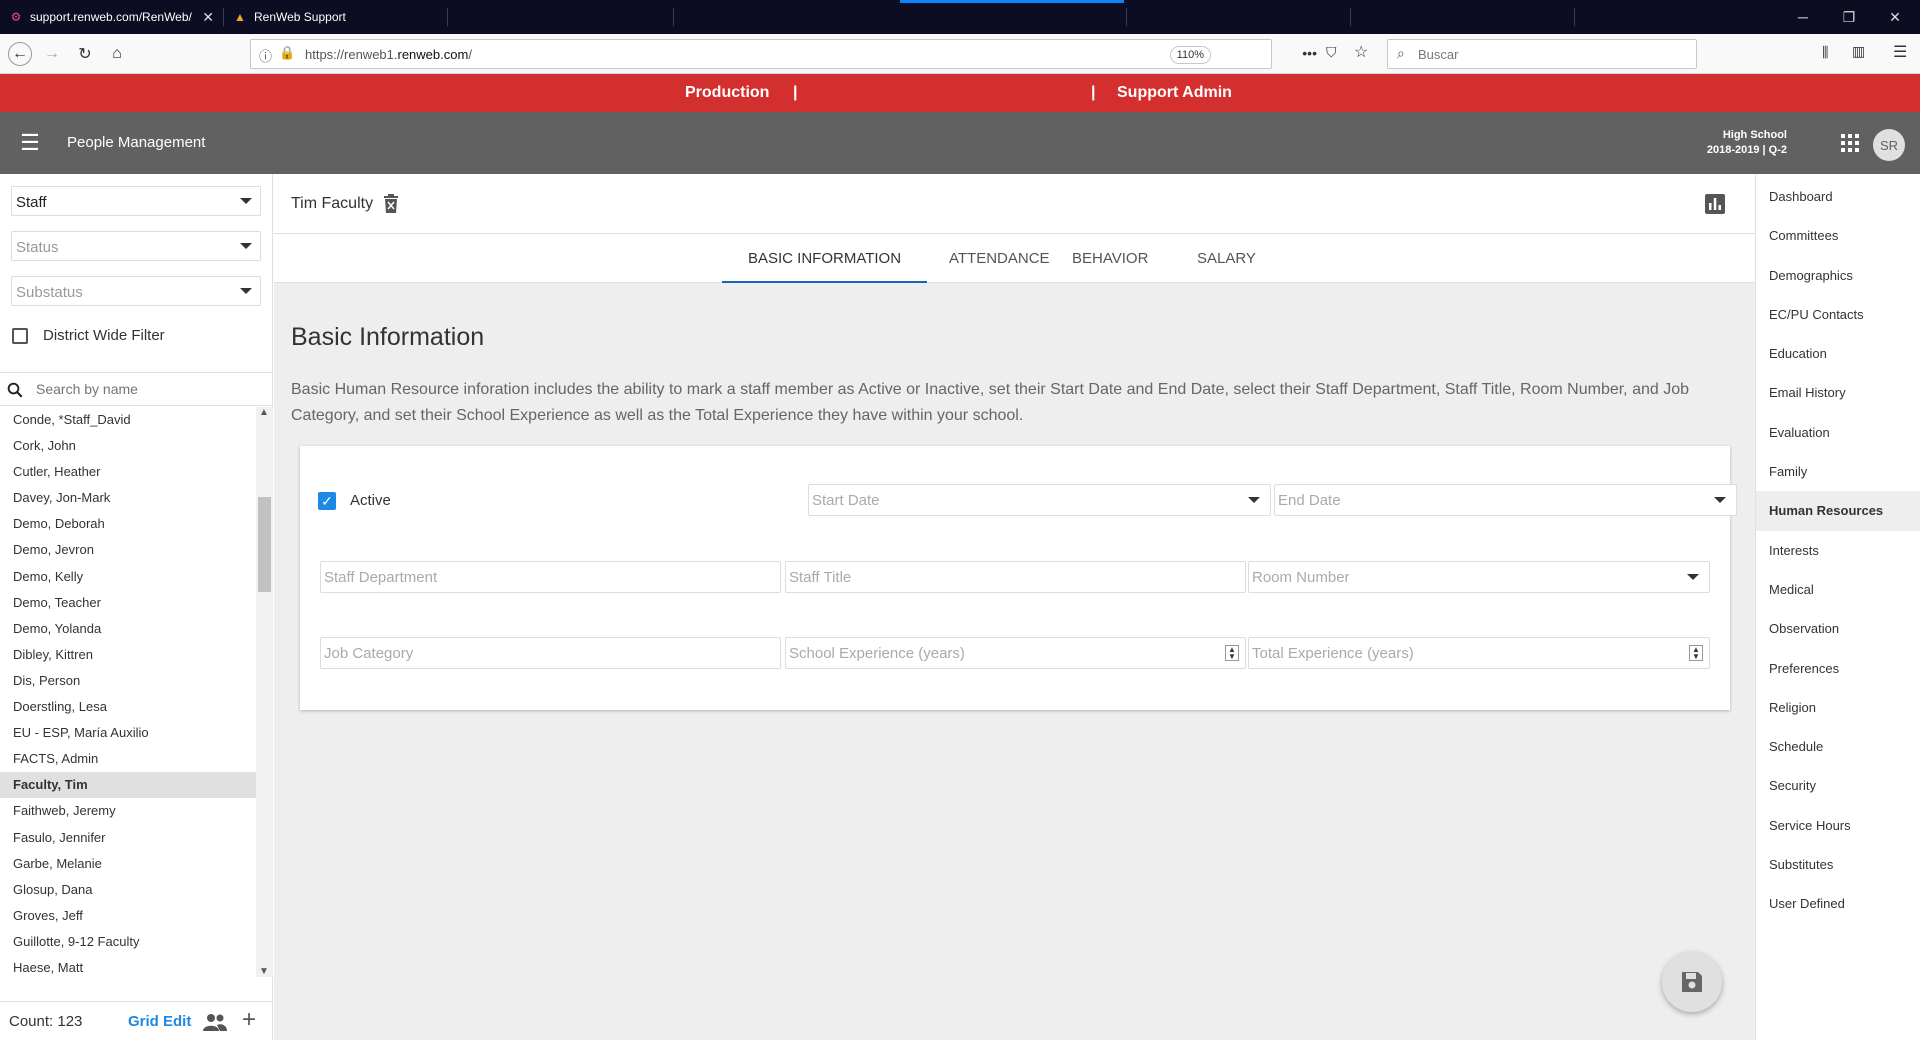 This screenshot has height=1040, width=1920. I want to click on apps-grid-icon, so click(1850, 143).